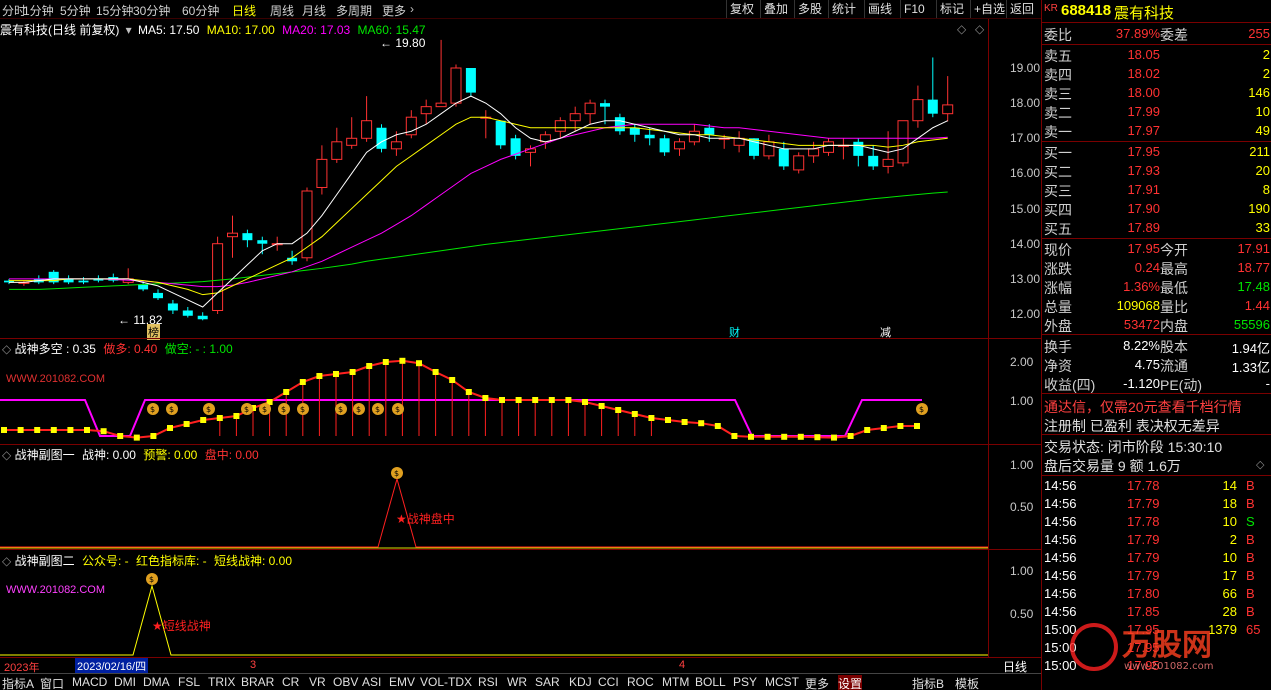 The image size is (1271, 690). Describe the element at coordinates (1156, 227) in the screenshot. I see `order-book-row: 买五 17.89 33` at that location.